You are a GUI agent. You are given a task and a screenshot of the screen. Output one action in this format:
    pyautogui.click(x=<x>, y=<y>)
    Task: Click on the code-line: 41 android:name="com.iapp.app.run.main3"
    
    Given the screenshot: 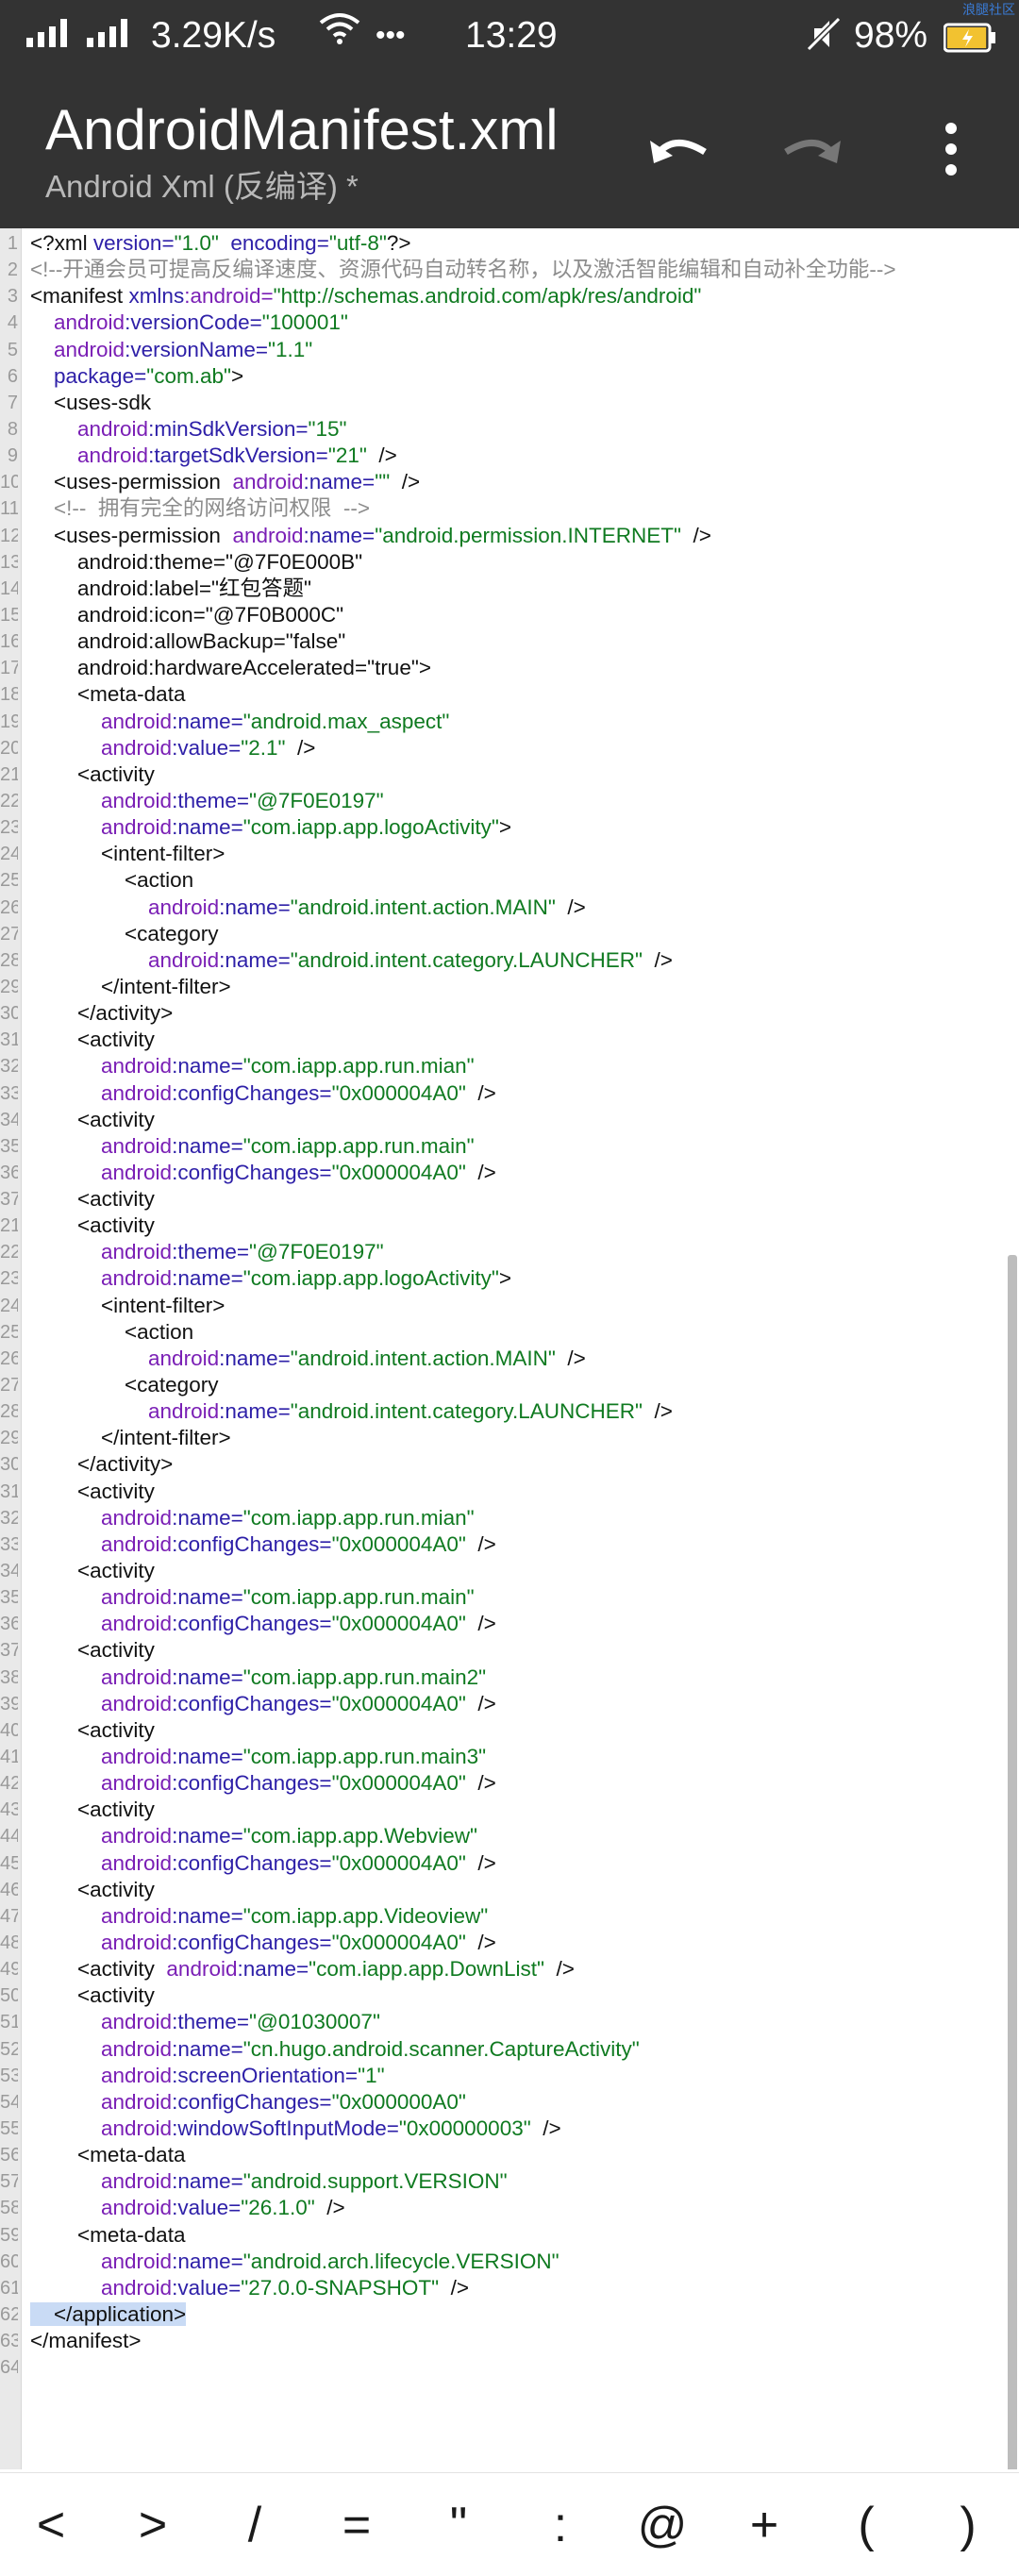 What is the action you would take?
    pyautogui.click(x=503, y=1757)
    